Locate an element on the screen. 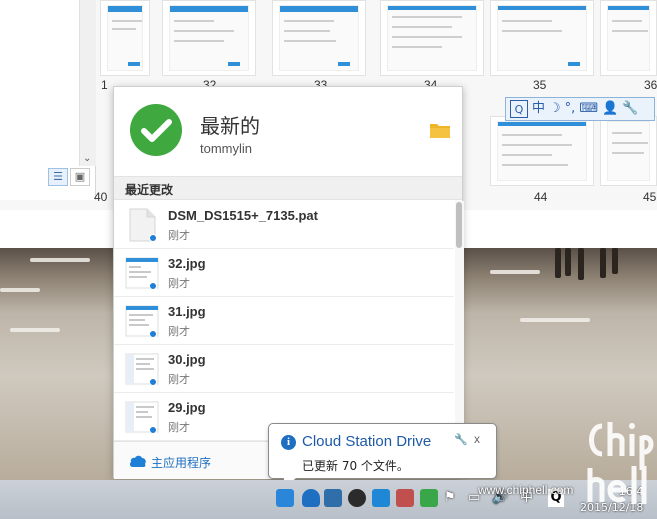 Image resolution: width=657 pixels, height=519 pixels. scrollbar-thumb is located at coordinates (459, 225).